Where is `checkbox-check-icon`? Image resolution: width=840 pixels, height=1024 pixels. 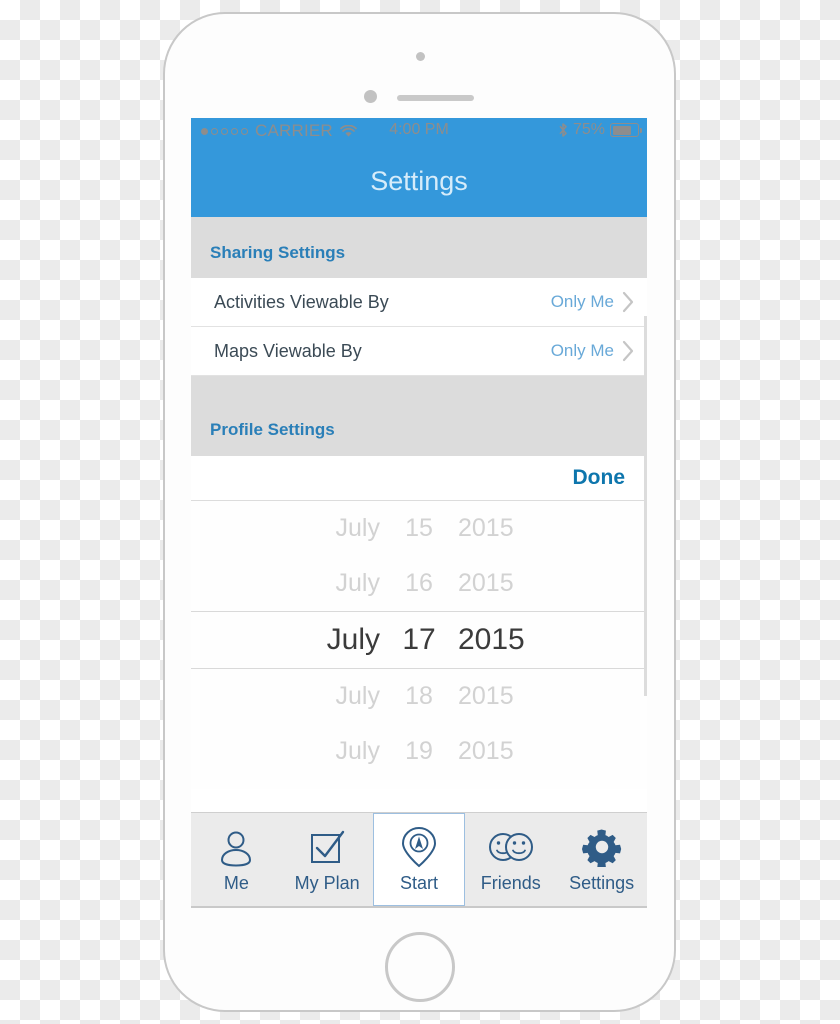
checkbox-check-icon is located at coordinates (327, 847).